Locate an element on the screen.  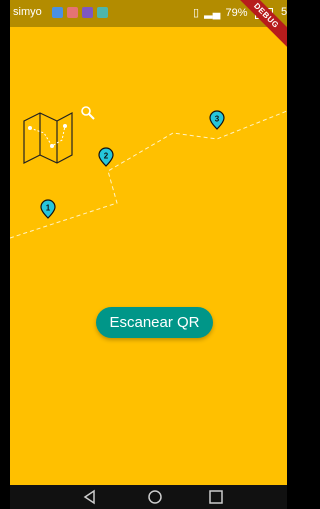
home-icon is located at coordinates (155, 497).